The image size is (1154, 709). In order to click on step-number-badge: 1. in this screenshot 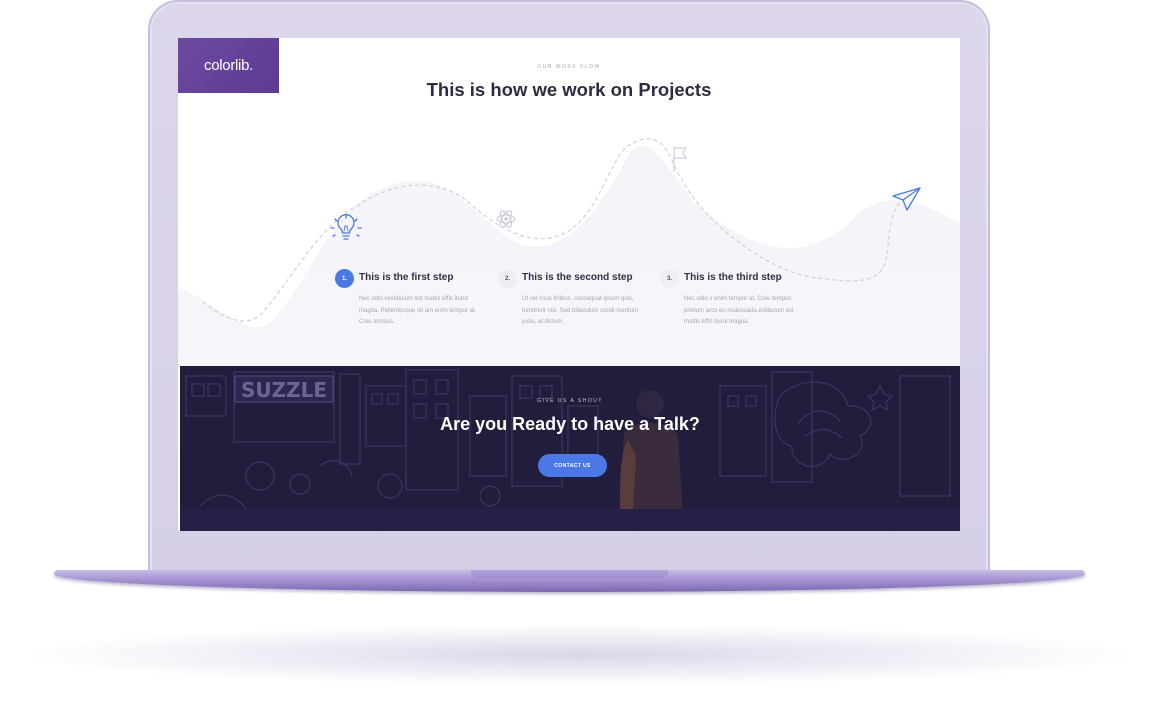, I will do `click(344, 278)`.